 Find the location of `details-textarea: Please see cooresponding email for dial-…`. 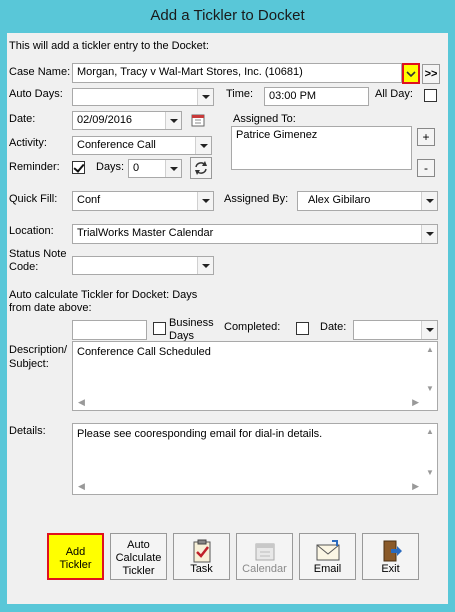

details-textarea: Please see cooresponding email for dial-… is located at coordinates (255, 459).